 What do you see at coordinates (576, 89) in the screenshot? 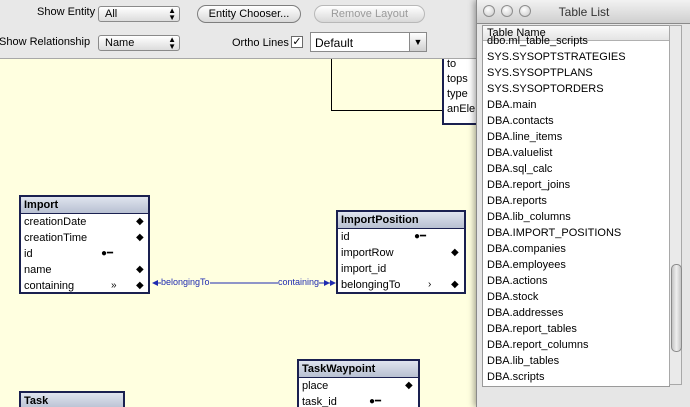
I see `list-item: SYS.SYSOPTORDERS` at bounding box center [576, 89].